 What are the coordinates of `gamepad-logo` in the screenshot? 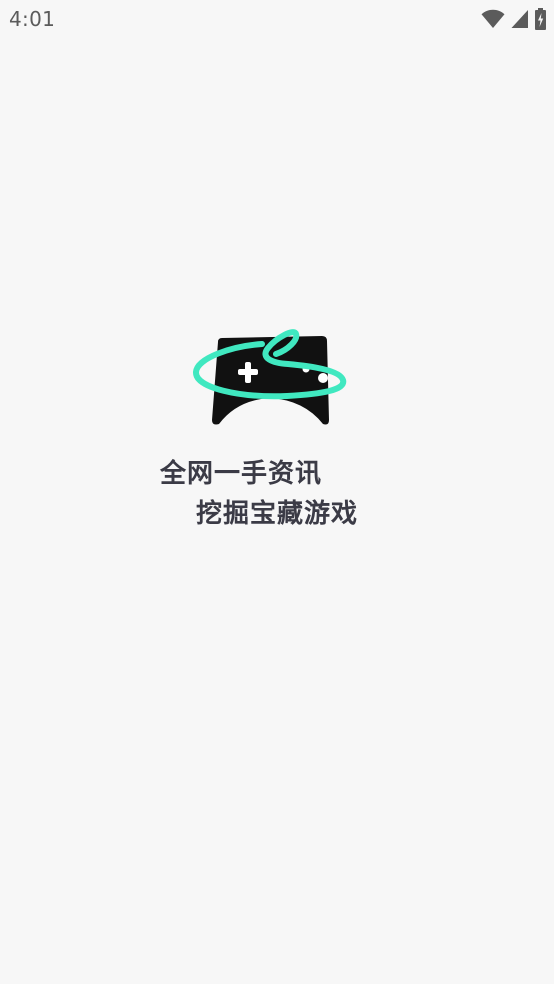 It's located at (270, 377).